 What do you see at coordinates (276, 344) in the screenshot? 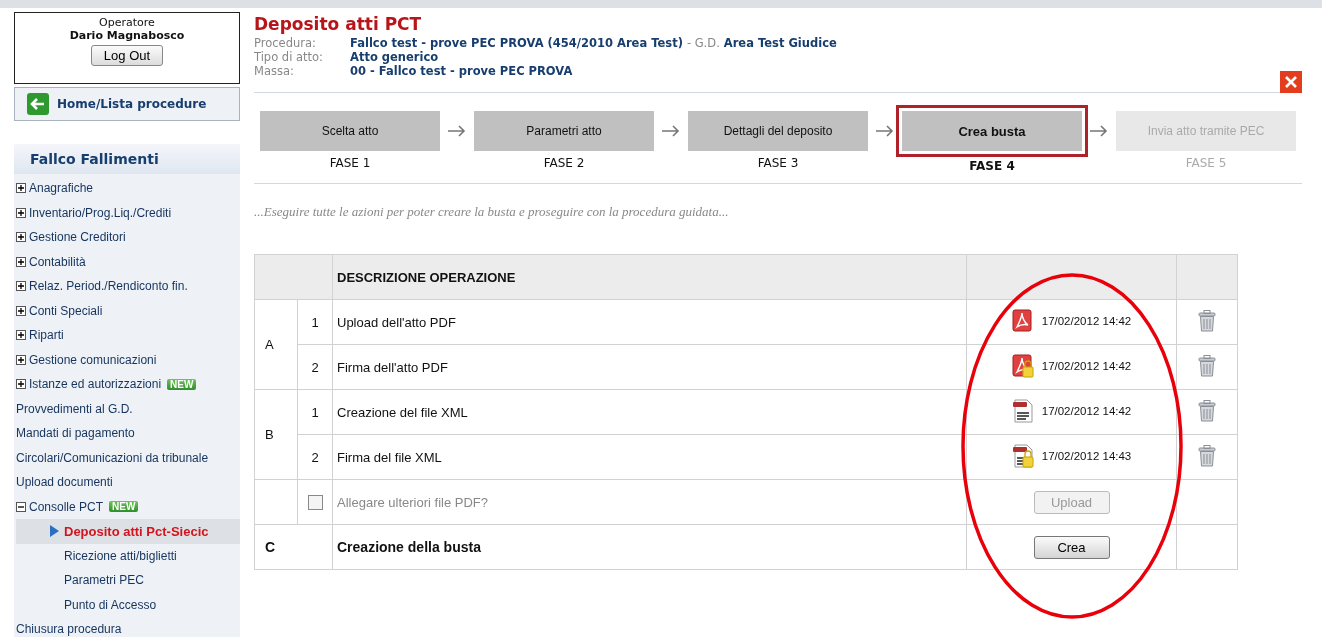
I see `table-cell: A` at bounding box center [276, 344].